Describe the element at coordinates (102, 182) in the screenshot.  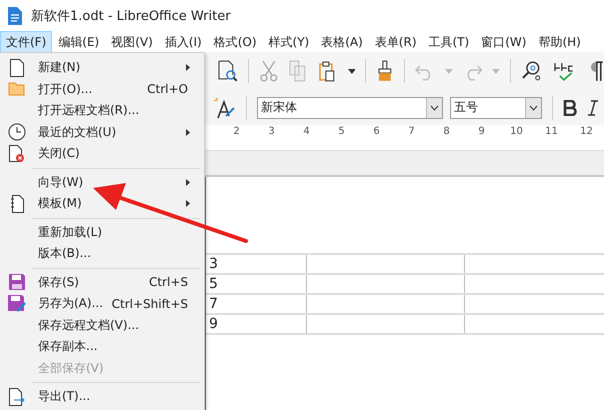
I see `menu-item: 向导(W)` at that location.